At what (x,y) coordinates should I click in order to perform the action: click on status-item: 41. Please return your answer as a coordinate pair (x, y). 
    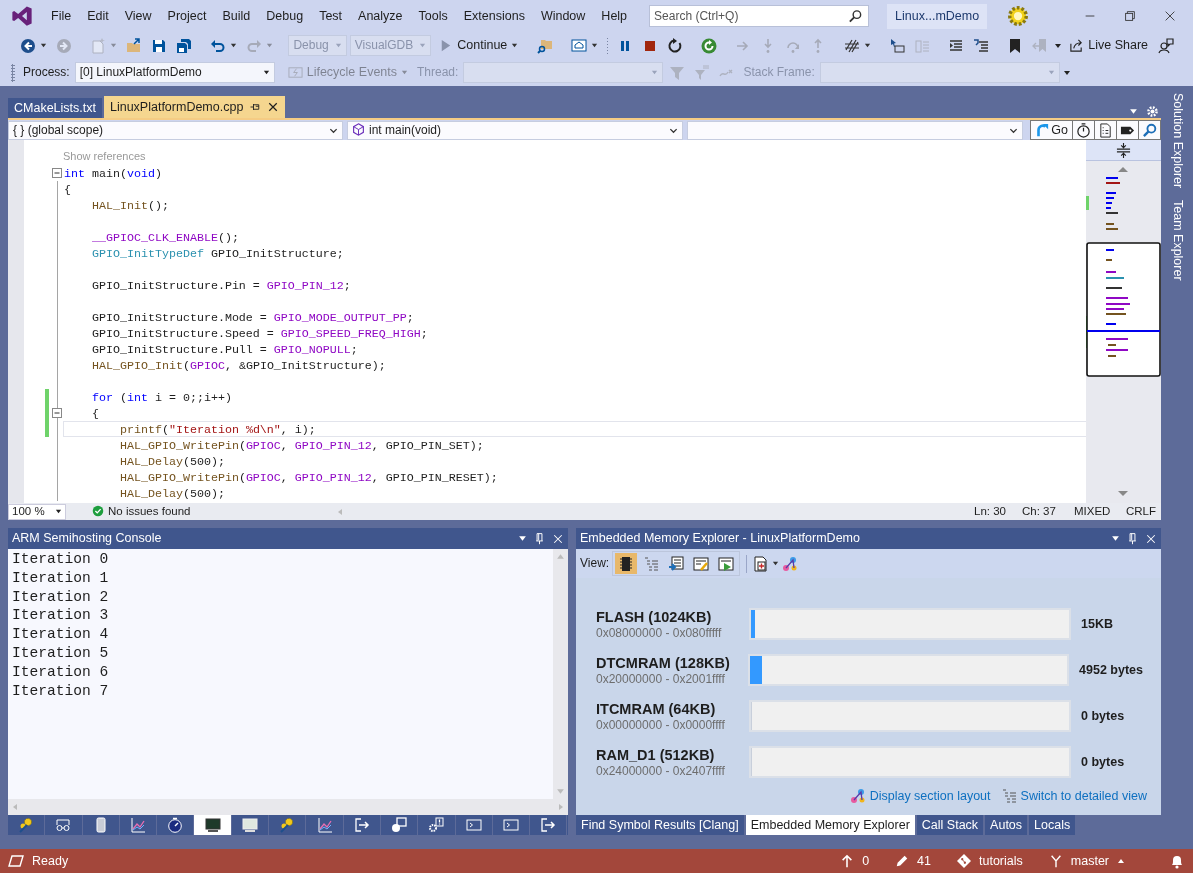
    Looking at the image, I should click on (913, 861).